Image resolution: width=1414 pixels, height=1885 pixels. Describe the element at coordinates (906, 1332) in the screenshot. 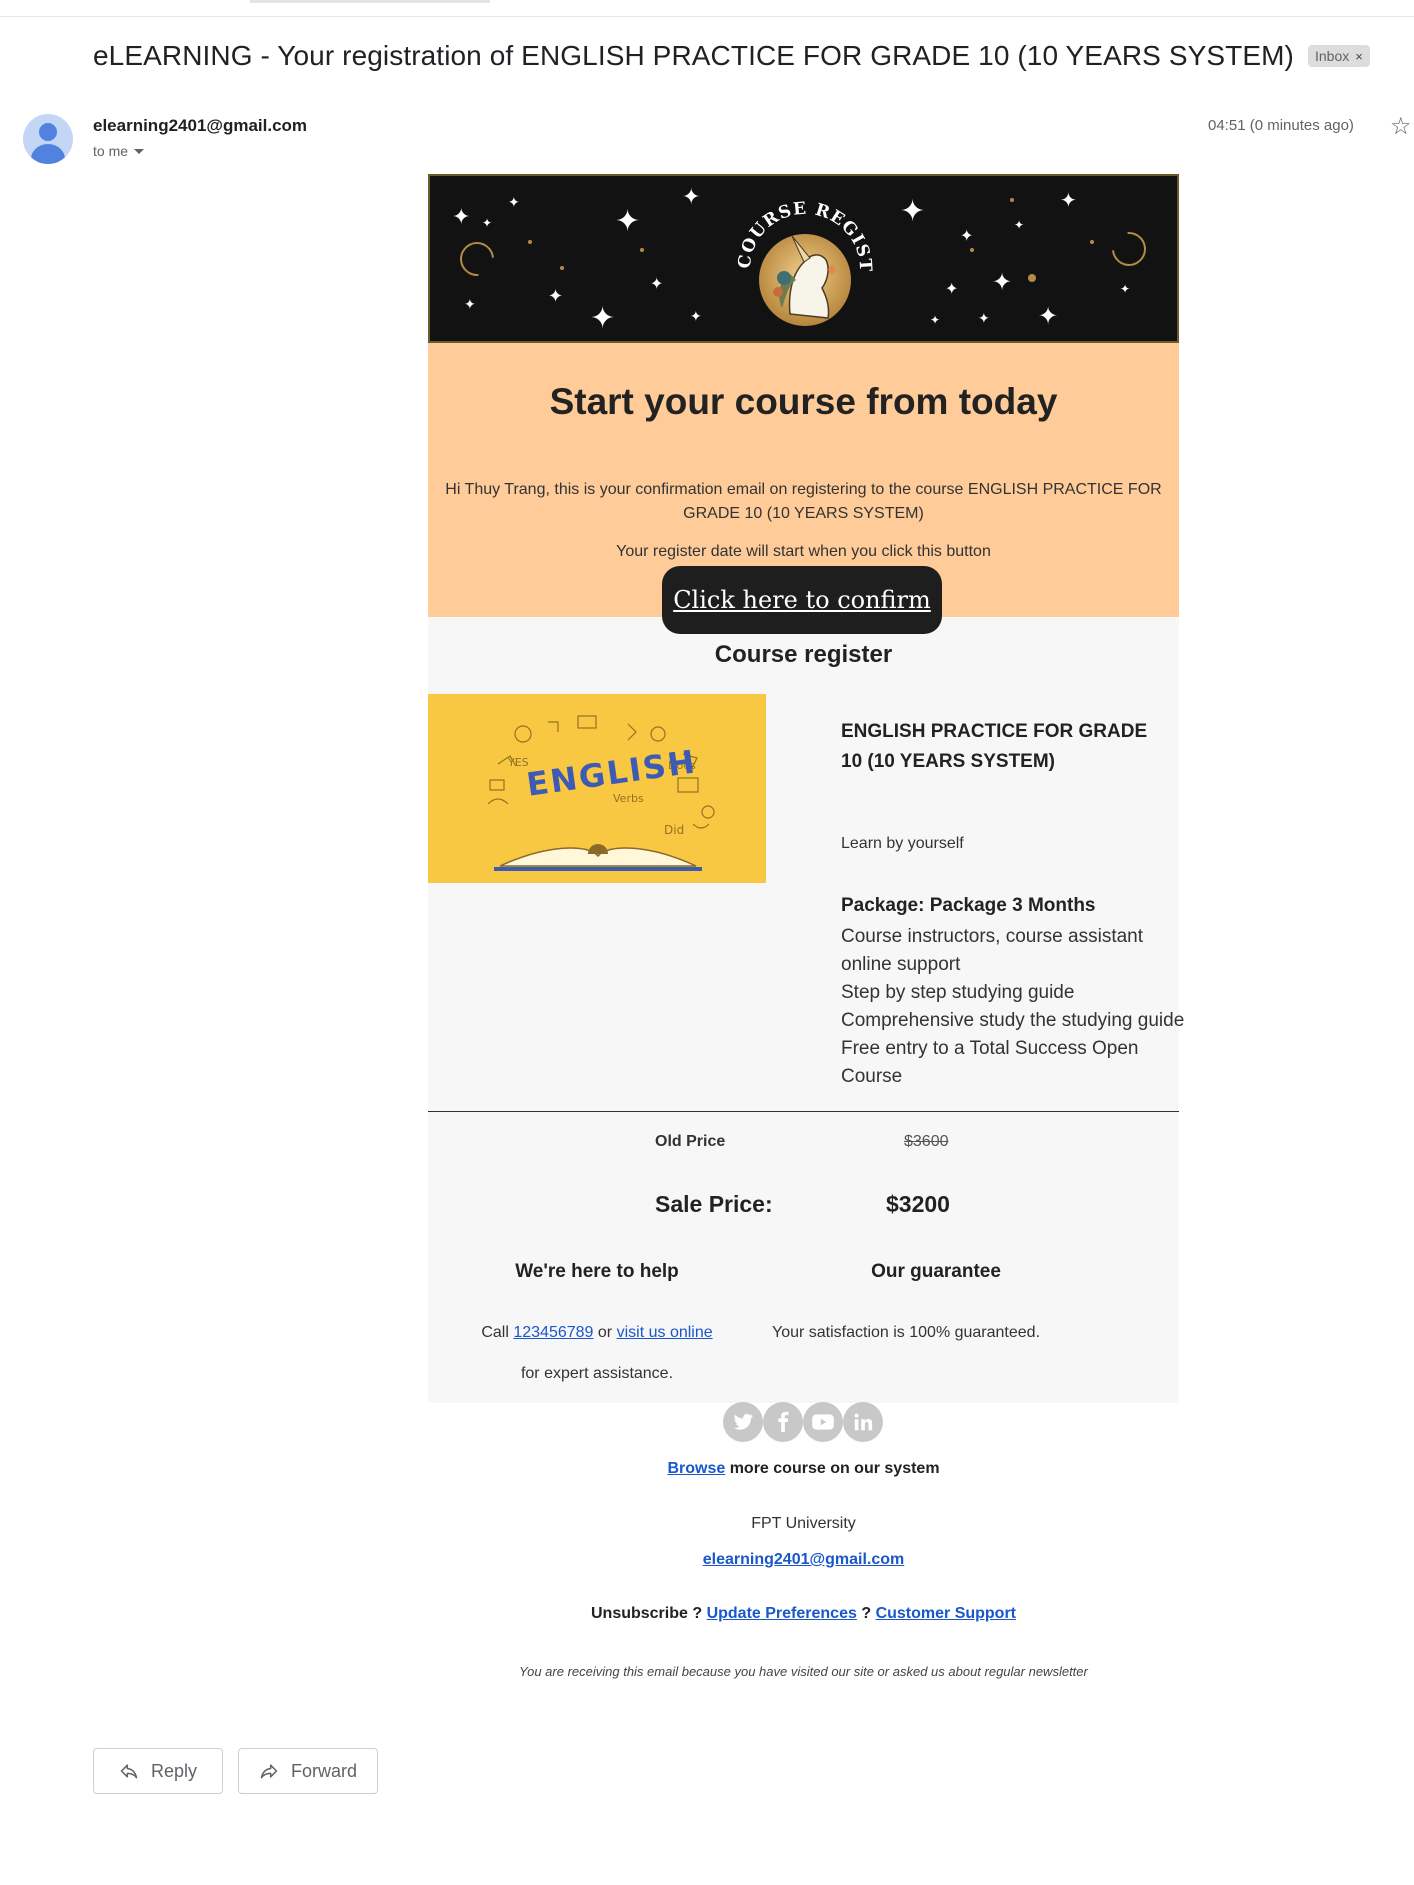

I see `guarantee-text: Your satisfaction is 100% guaranteed.` at that location.